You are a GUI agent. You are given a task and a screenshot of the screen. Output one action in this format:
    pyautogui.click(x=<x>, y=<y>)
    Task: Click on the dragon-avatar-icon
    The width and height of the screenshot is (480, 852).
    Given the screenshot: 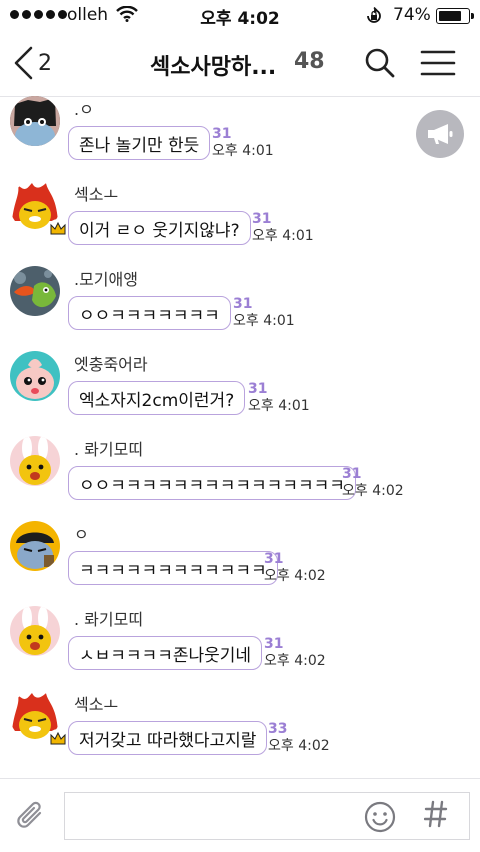 What is the action you would take?
    pyautogui.click(x=35, y=291)
    